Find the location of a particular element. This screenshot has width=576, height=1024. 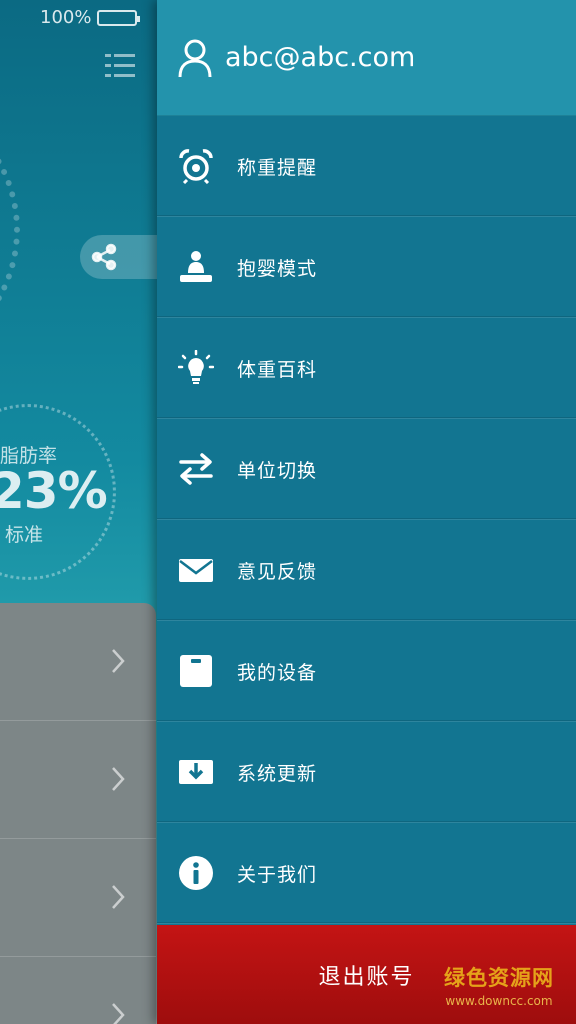

metrics-list is located at coordinates (78, 813).